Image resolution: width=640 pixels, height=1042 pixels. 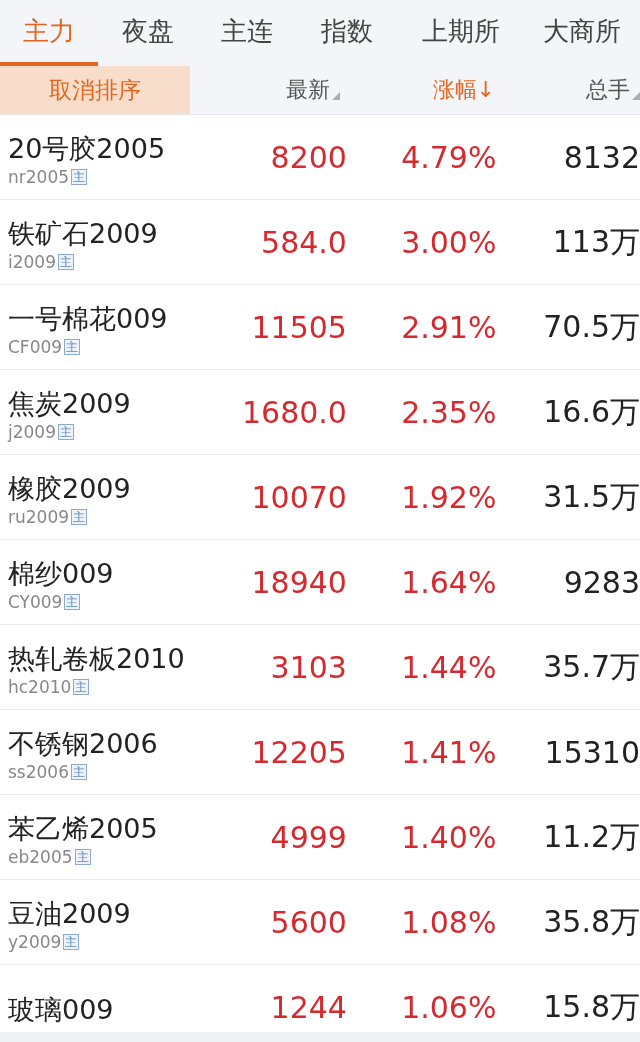 What do you see at coordinates (303, 242) in the screenshot?
I see `price-value: 584.0` at bounding box center [303, 242].